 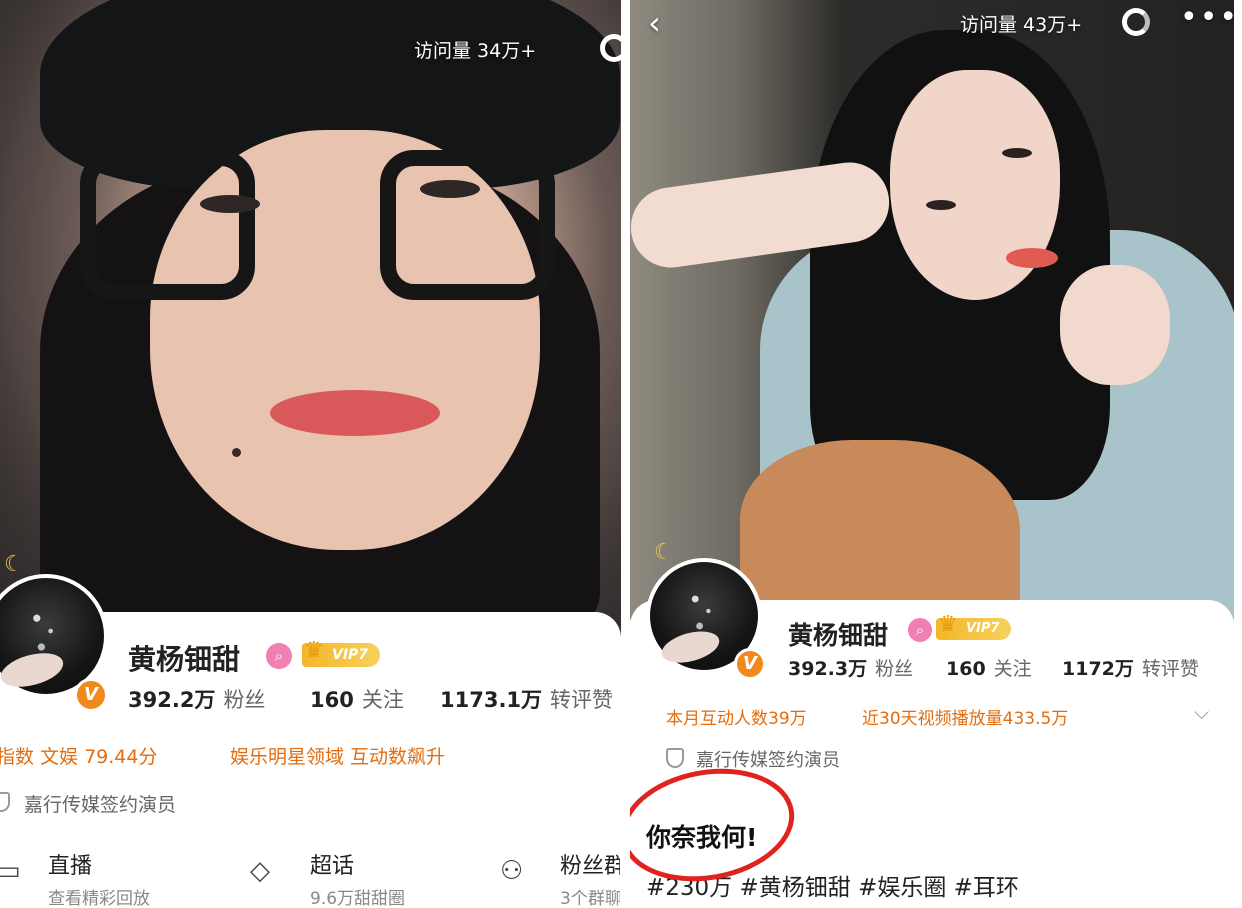 What do you see at coordinates (350, 878) in the screenshot?
I see `menu-super-topic: ◇ 超话 9.6万甜甜圈` at bounding box center [350, 878].